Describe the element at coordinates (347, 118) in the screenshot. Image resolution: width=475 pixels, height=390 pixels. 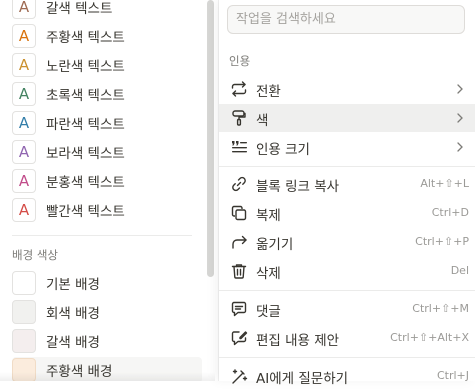
I see `menu-item-color: 색` at that location.